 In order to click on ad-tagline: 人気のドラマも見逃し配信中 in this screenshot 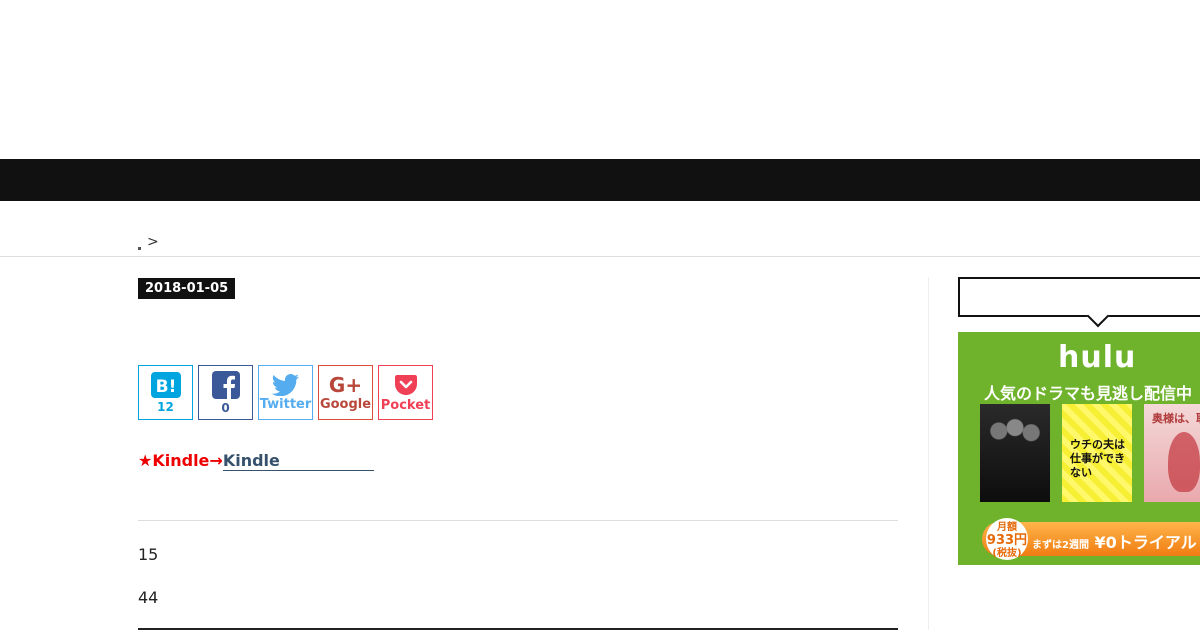, I will do `click(1088, 393)`.